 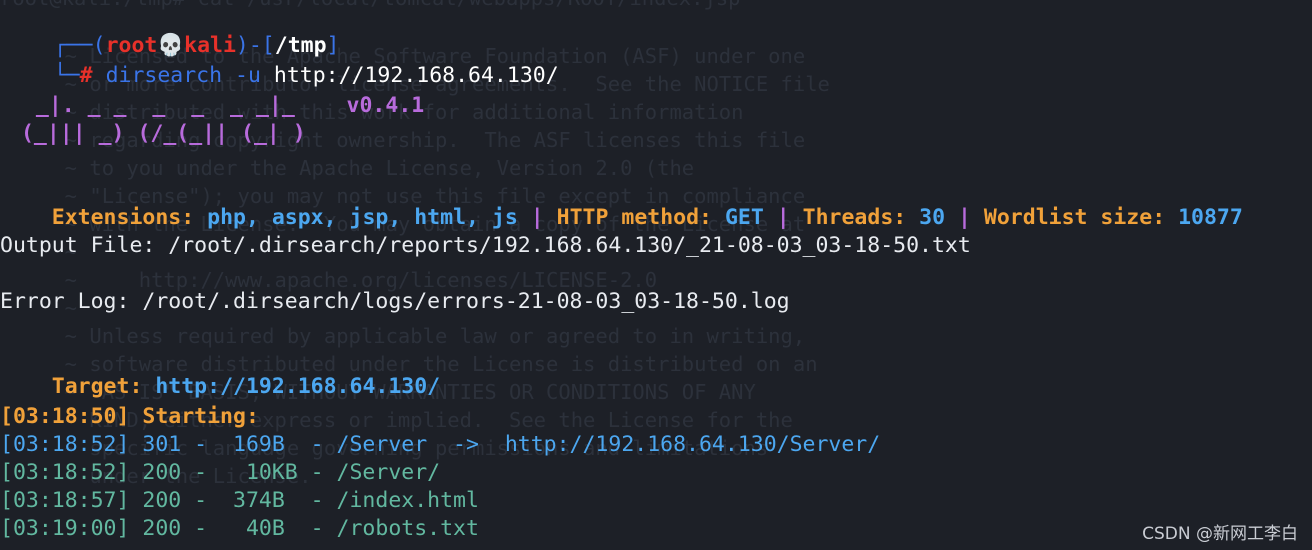 What do you see at coordinates (123, 217) in the screenshot?
I see `extensions-label: Extensions:` at bounding box center [123, 217].